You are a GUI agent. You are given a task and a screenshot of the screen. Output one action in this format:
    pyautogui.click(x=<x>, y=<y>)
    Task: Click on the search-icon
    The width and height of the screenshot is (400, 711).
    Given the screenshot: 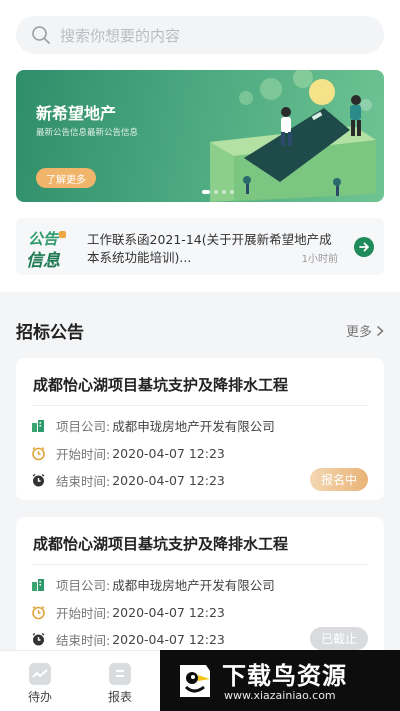 What is the action you would take?
    pyautogui.click(x=41, y=35)
    